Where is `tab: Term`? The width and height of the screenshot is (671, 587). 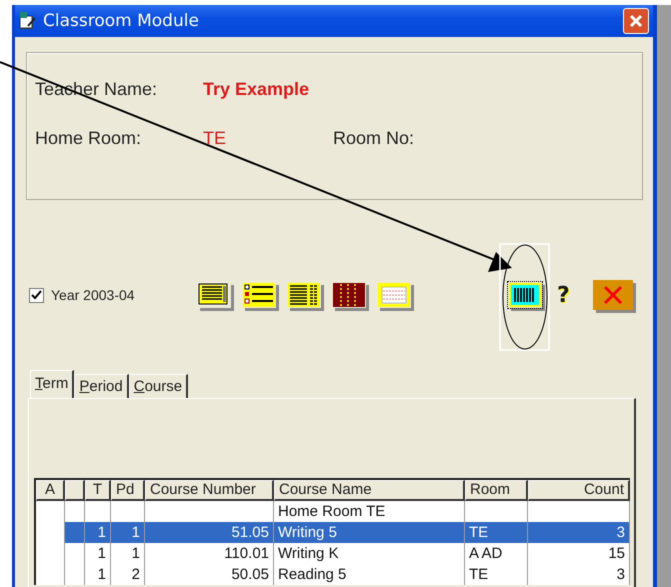 tab: Term is located at coordinates (52, 384).